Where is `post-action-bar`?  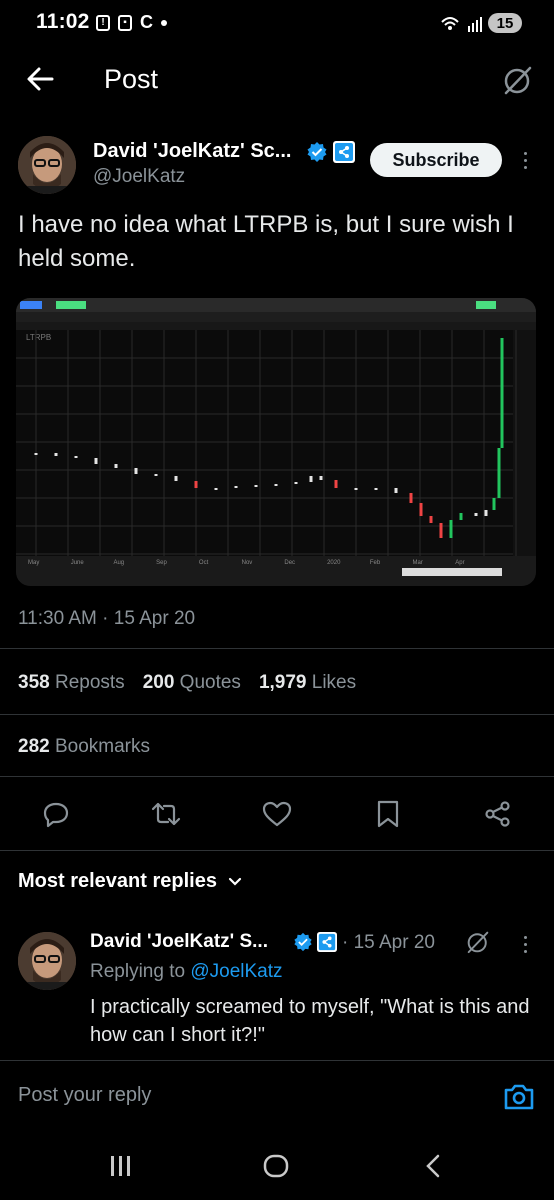
post-action-bar is located at coordinates (277, 816).